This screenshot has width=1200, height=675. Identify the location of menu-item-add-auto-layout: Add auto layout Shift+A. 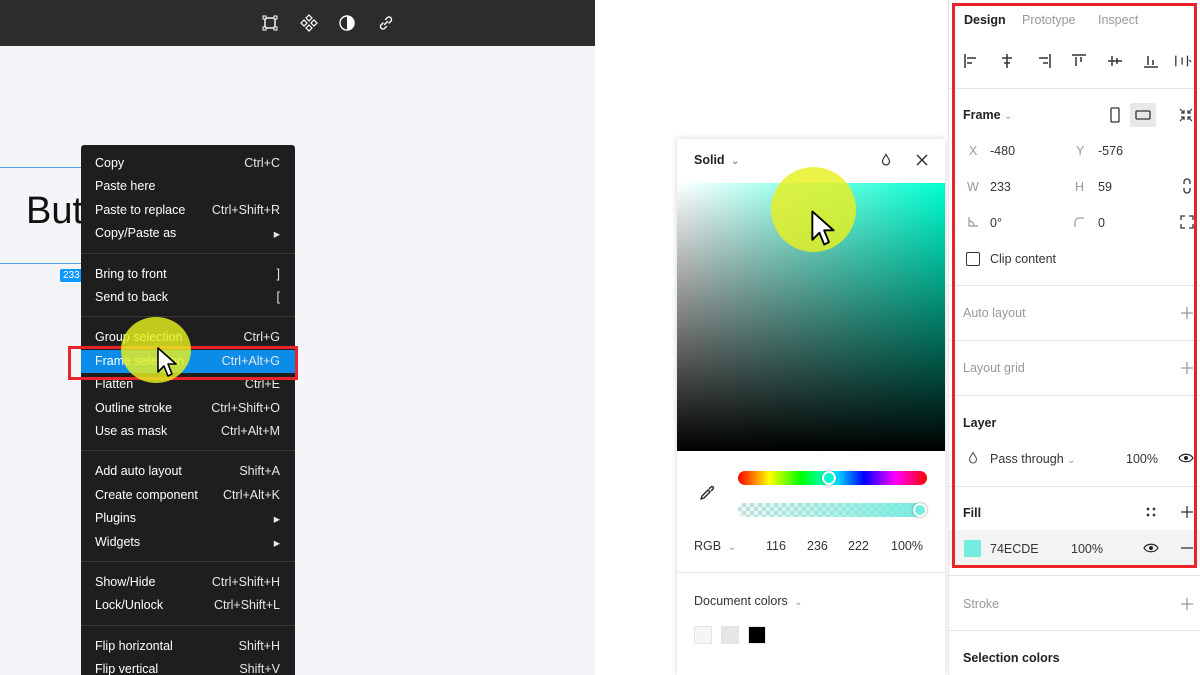
(188, 471).